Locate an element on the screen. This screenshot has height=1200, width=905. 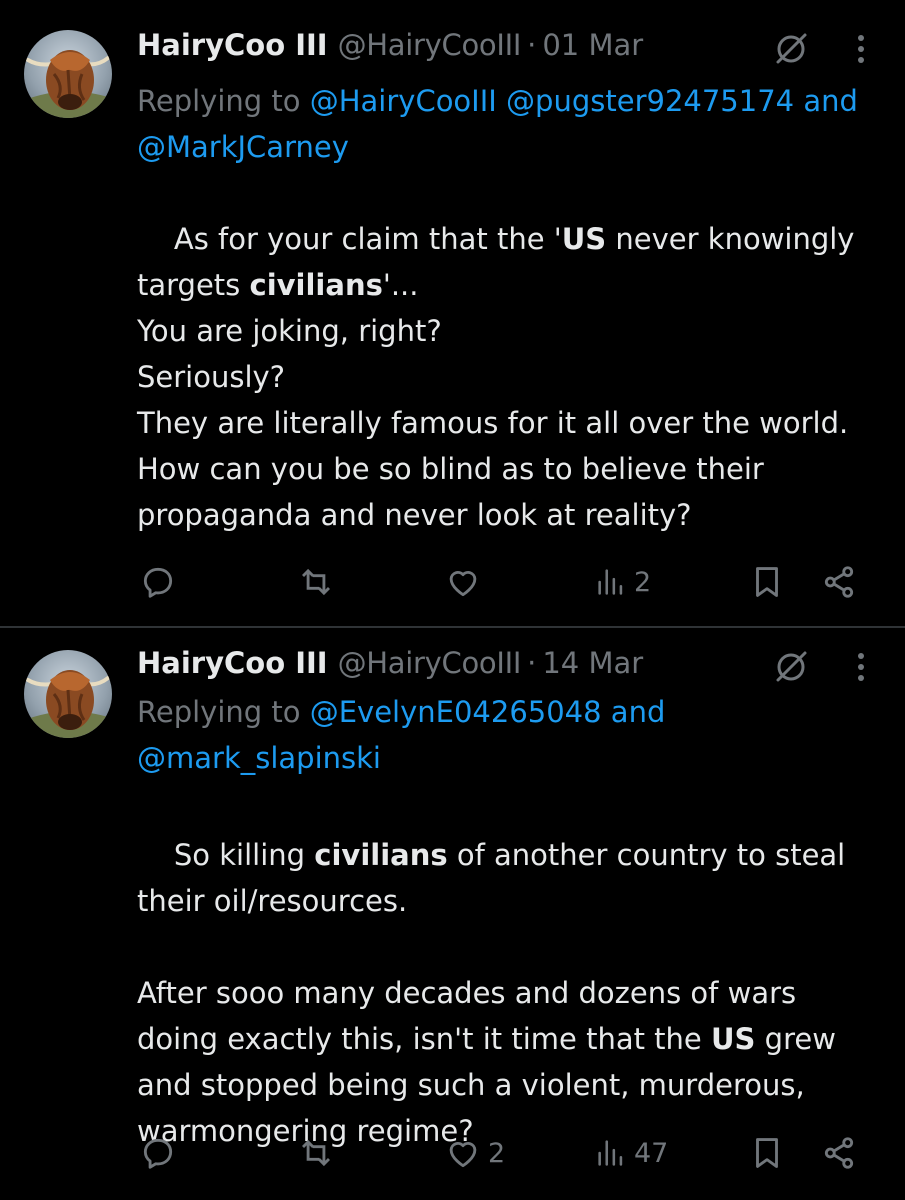
like-button: 2 is located at coordinates (474, 1153).